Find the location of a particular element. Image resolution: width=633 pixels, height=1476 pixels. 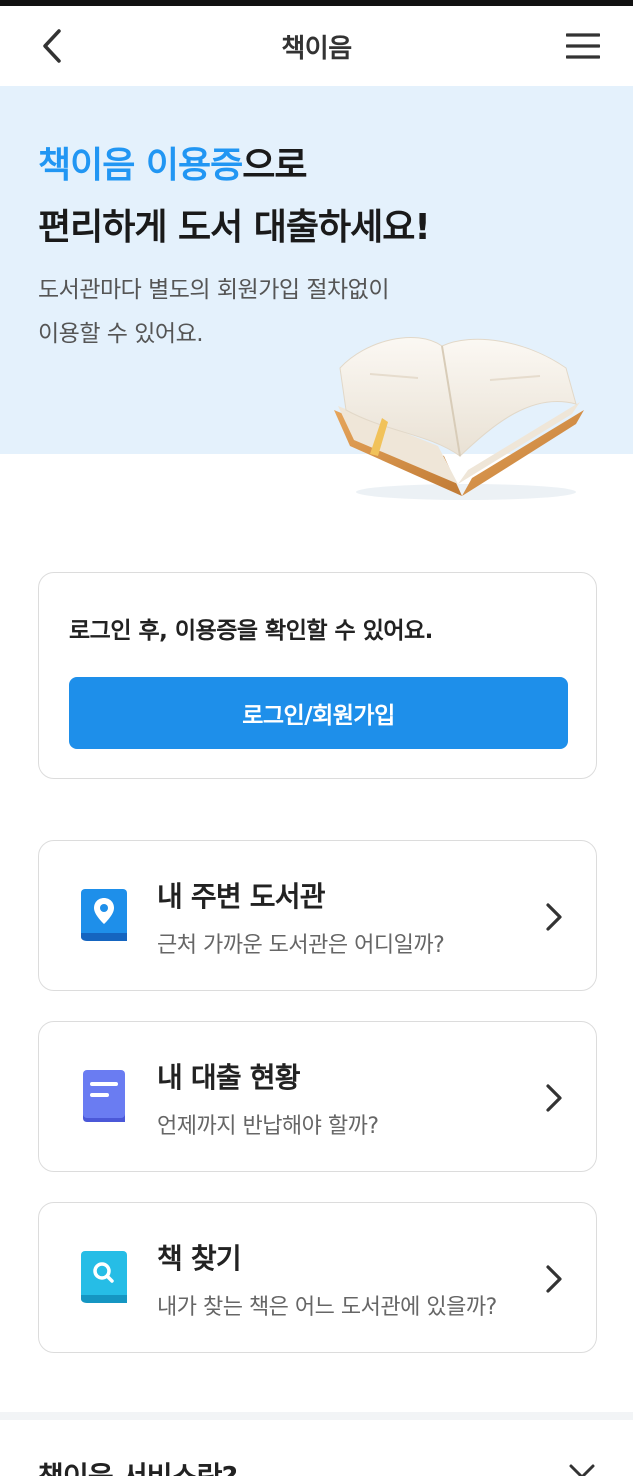

app-bar: 책이음 is located at coordinates (316, 46).